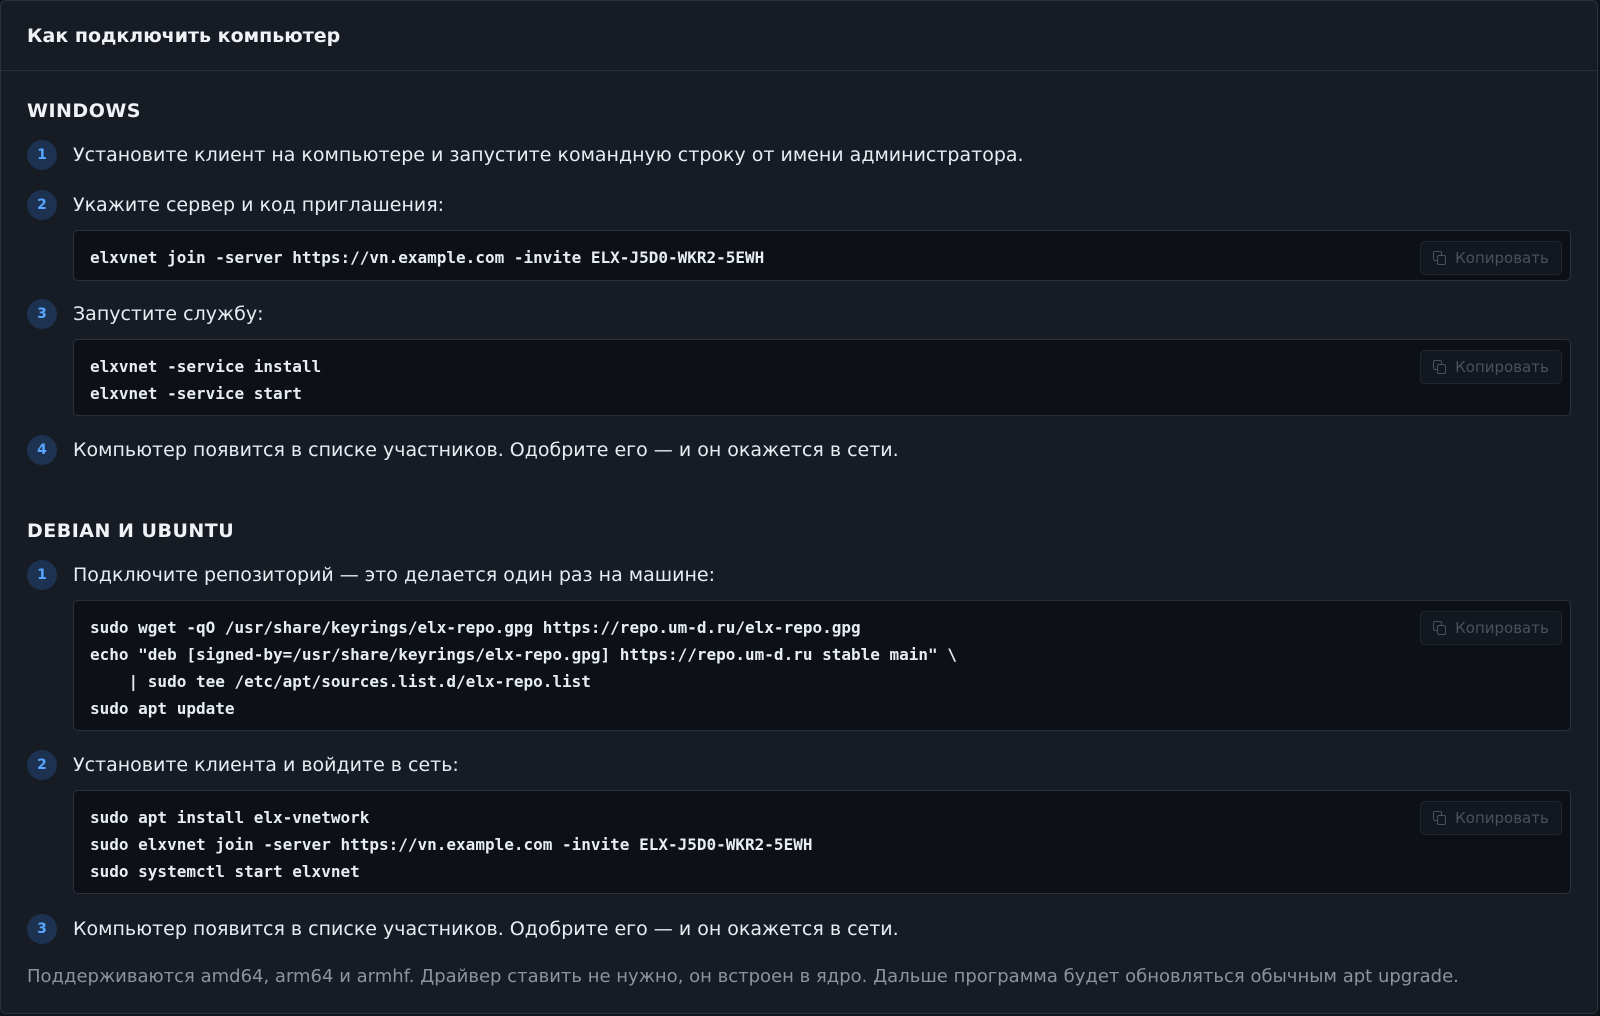  What do you see at coordinates (259, 205) in the screenshot?
I see `step-text: Укажите сервер и код приглашения:` at bounding box center [259, 205].